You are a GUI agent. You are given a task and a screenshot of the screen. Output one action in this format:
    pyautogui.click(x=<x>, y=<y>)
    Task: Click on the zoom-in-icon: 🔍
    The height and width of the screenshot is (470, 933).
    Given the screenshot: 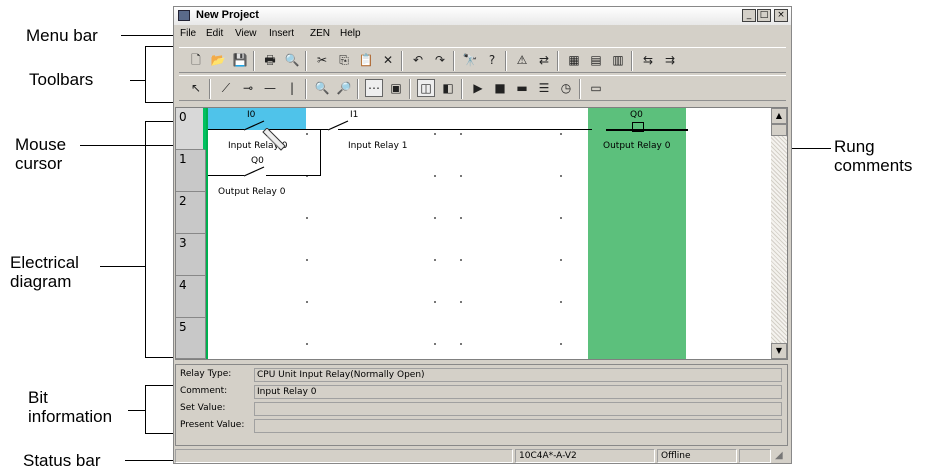 What is the action you would take?
    pyautogui.click(x=322, y=88)
    